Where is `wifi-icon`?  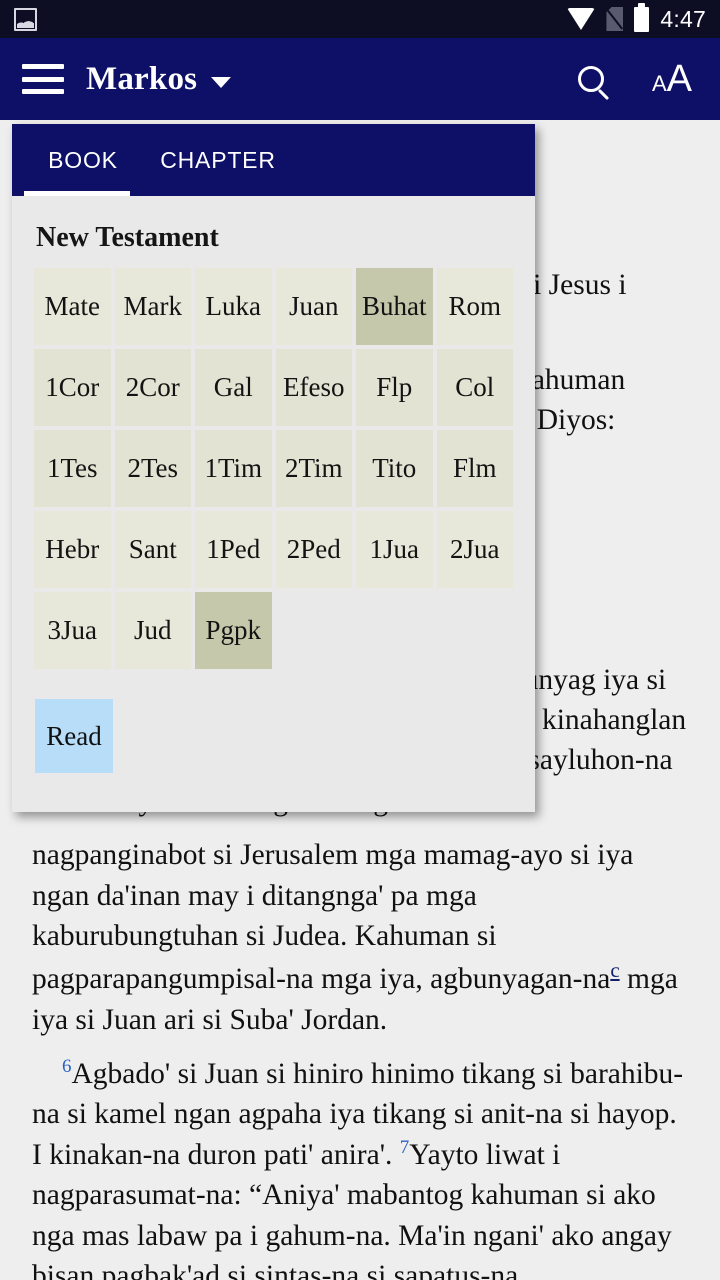 wifi-icon is located at coordinates (581, 19).